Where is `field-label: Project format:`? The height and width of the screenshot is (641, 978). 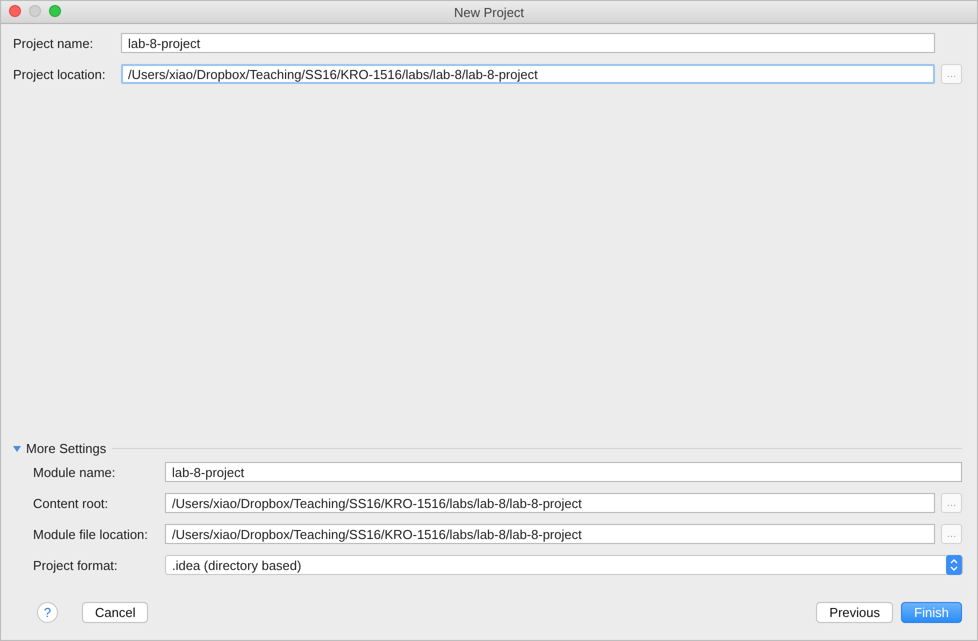
field-label: Project format: is located at coordinates (76, 565).